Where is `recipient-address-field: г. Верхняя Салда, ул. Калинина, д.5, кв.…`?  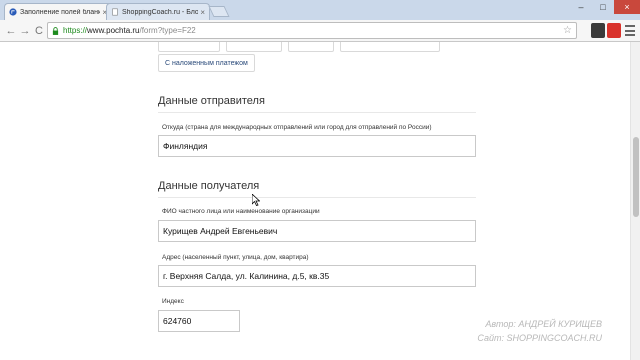
recipient-address-field: г. Верхняя Салда, ул. Калинина, д.5, кв.… is located at coordinates (317, 276).